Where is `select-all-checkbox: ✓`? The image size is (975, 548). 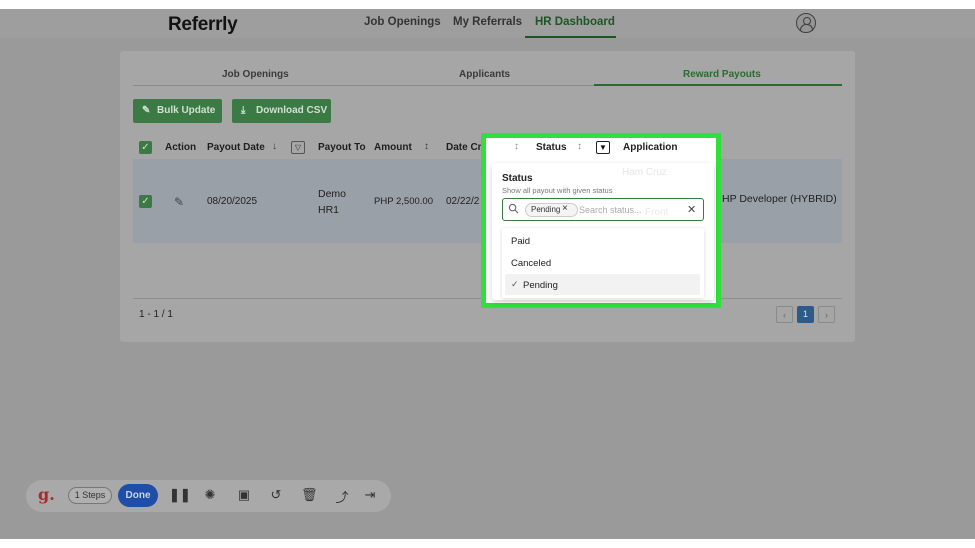
select-all-checkbox: ✓ is located at coordinates (145, 147).